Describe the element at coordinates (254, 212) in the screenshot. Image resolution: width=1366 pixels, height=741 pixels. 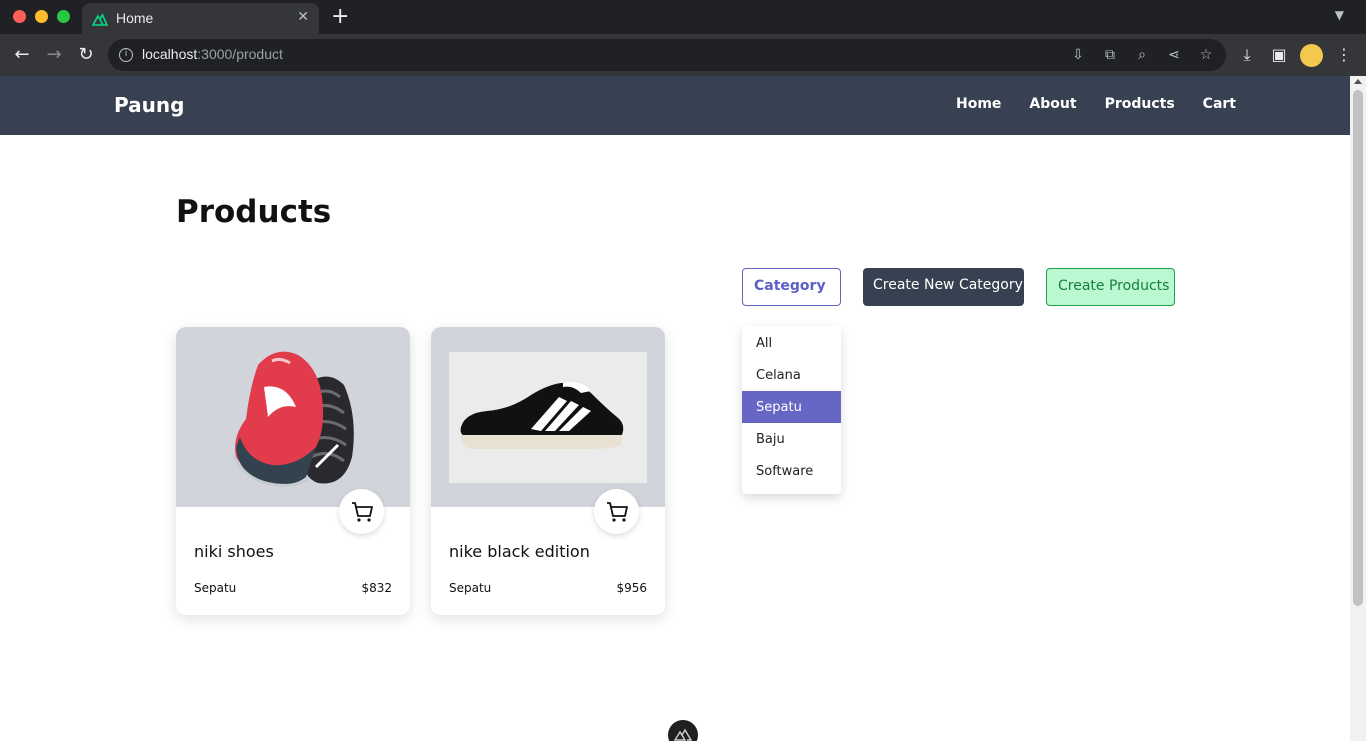
I see `page-title: Products` at that location.